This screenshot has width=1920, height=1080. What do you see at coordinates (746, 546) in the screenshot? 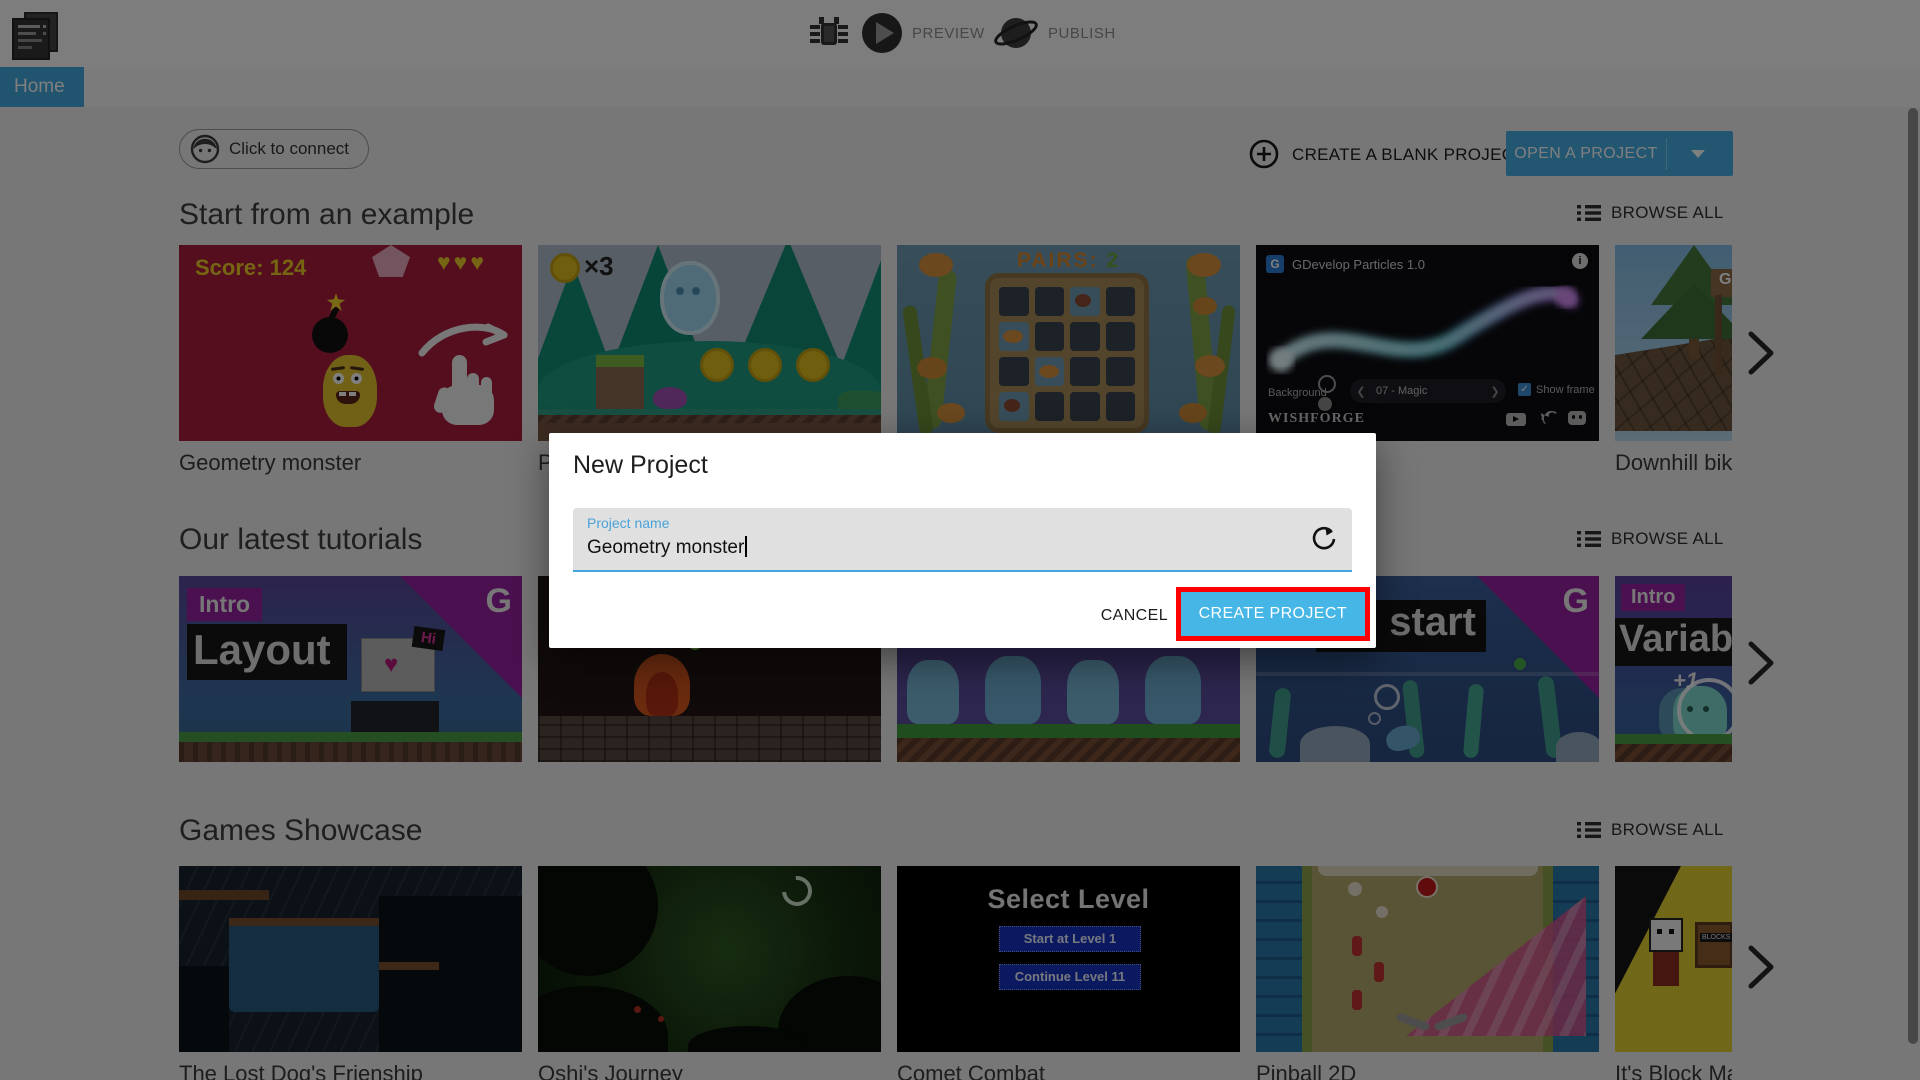
I see `text-cursor` at bounding box center [746, 546].